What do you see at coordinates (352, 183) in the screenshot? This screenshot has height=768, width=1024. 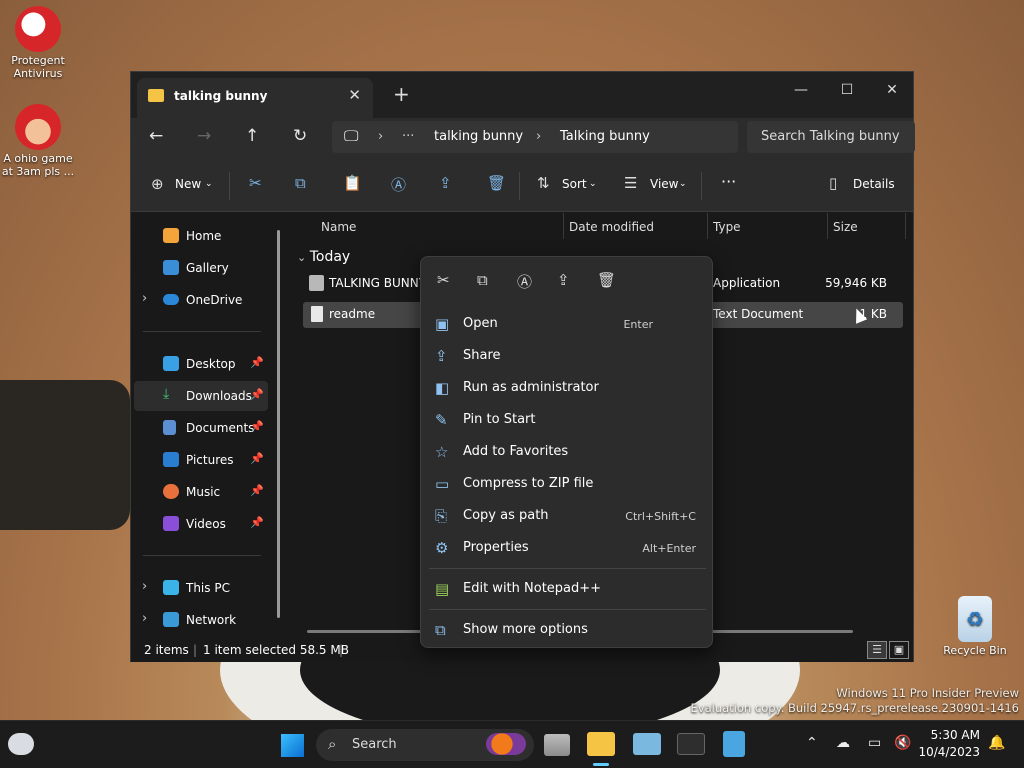 I see `paste-icon: 📋` at bounding box center [352, 183].